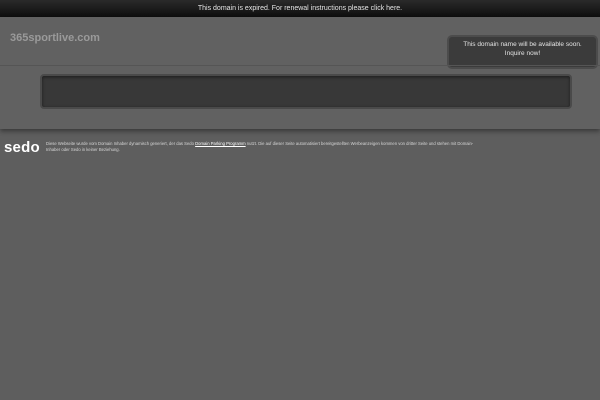  I want to click on search-bar, so click(306, 91).